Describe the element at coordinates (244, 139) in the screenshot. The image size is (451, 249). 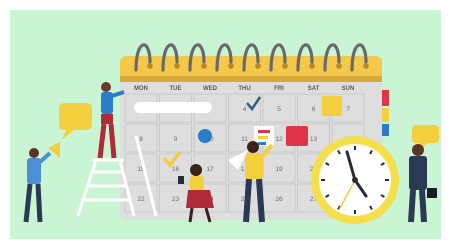
I see `calendar-day-number: 11` at that location.